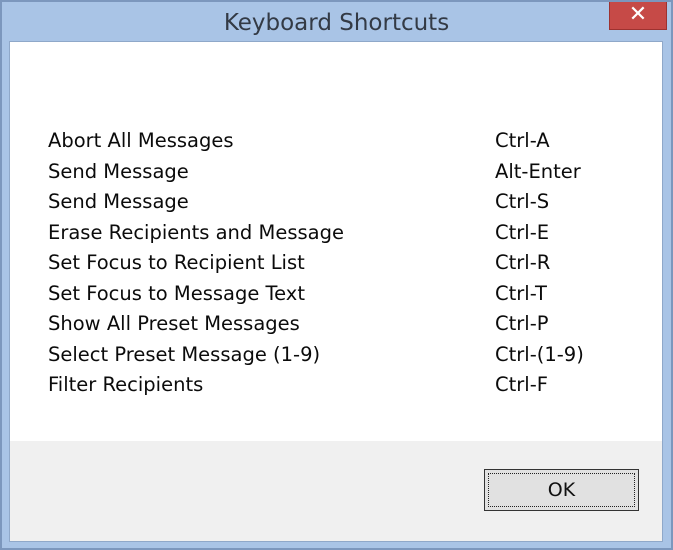  I want to click on shortcut-keys: Alt-Enter, so click(538, 171).